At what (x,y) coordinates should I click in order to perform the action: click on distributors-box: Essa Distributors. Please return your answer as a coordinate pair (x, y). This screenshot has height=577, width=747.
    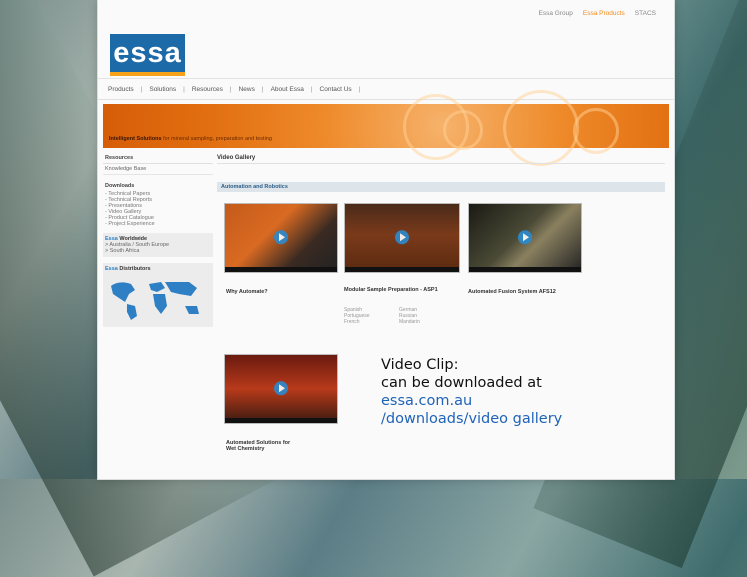
    Looking at the image, I should click on (158, 295).